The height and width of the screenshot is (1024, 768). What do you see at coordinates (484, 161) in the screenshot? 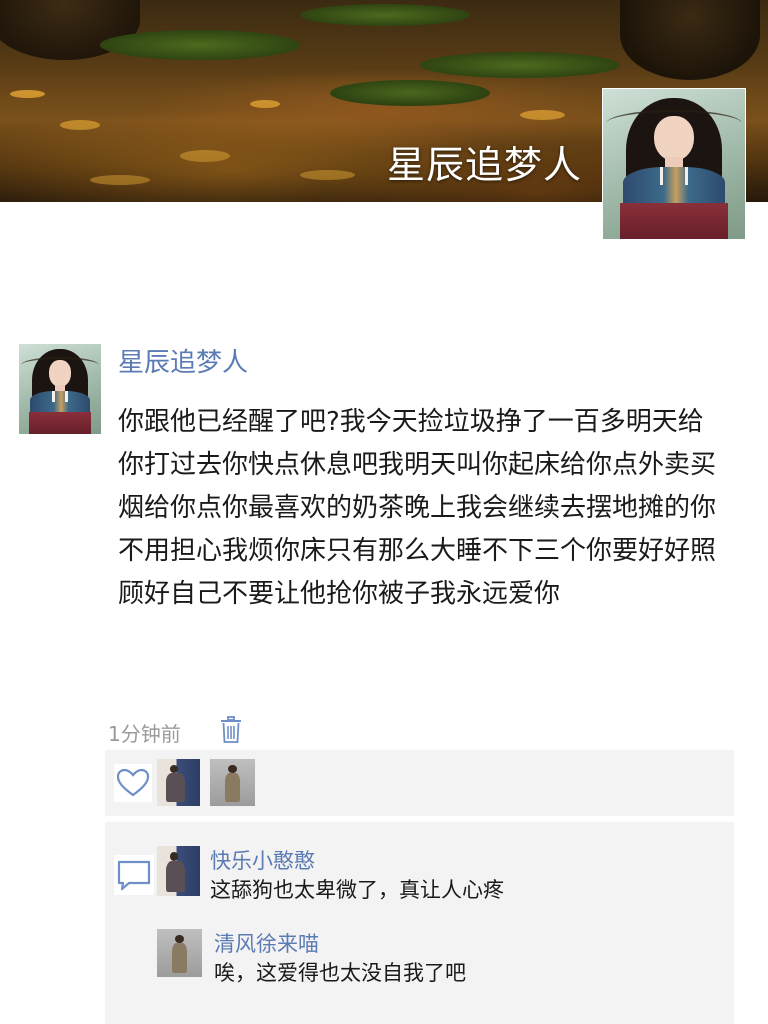
I see `cover-user-name: 星辰追梦人` at bounding box center [484, 161].